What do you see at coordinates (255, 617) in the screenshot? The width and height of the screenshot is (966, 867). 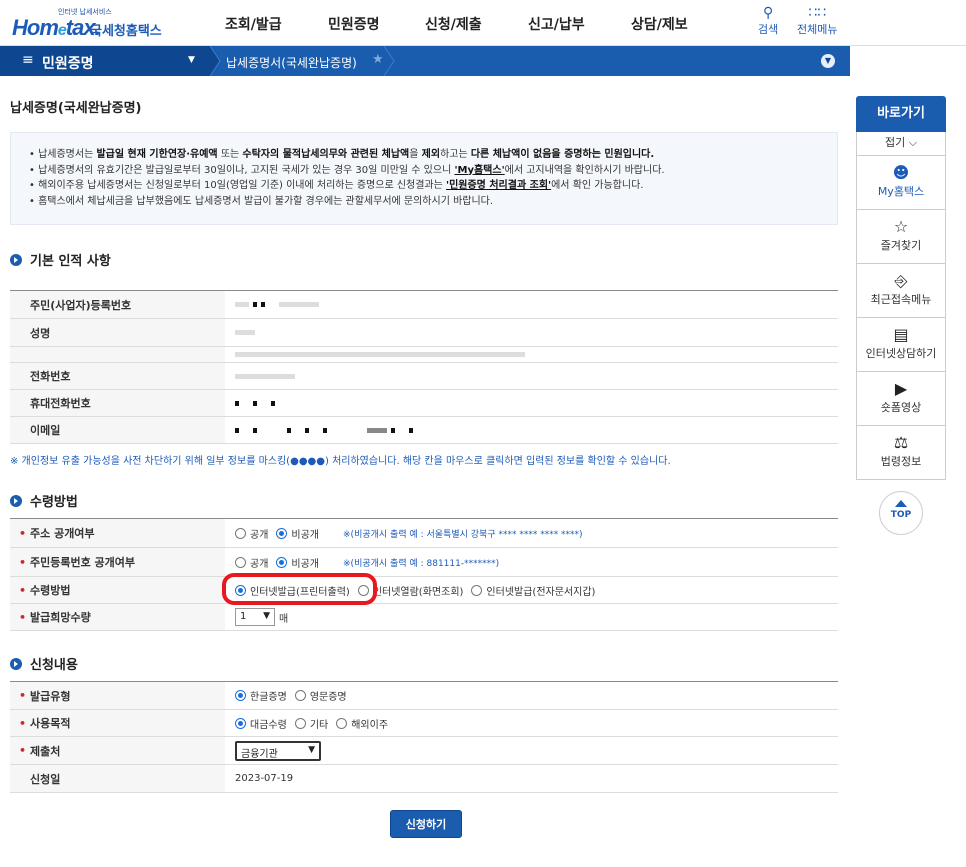 I see `quantity-select: 1 ▼` at bounding box center [255, 617].